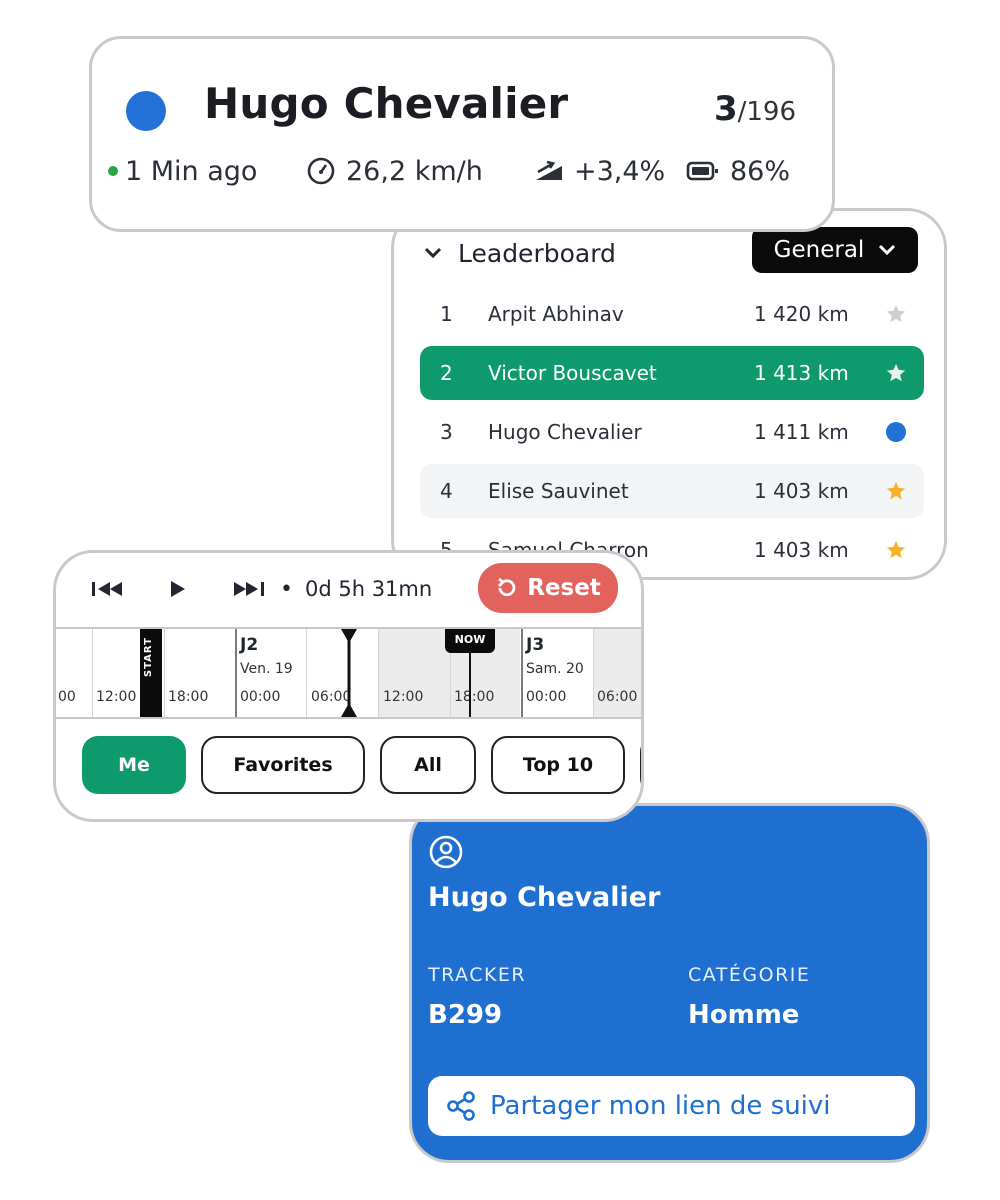 The height and width of the screenshot is (1200, 1000). What do you see at coordinates (620, 171) in the screenshot?
I see `slope-text: +3,4%` at bounding box center [620, 171].